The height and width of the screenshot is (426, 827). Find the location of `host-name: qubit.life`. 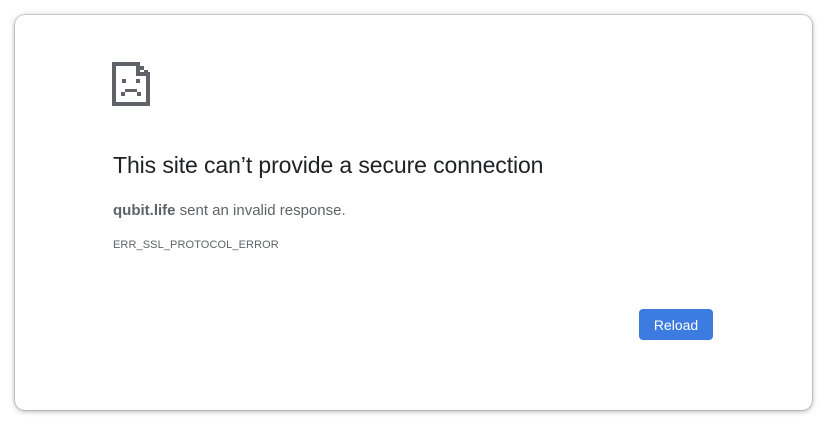

host-name: qubit.life is located at coordinates (144, 210).